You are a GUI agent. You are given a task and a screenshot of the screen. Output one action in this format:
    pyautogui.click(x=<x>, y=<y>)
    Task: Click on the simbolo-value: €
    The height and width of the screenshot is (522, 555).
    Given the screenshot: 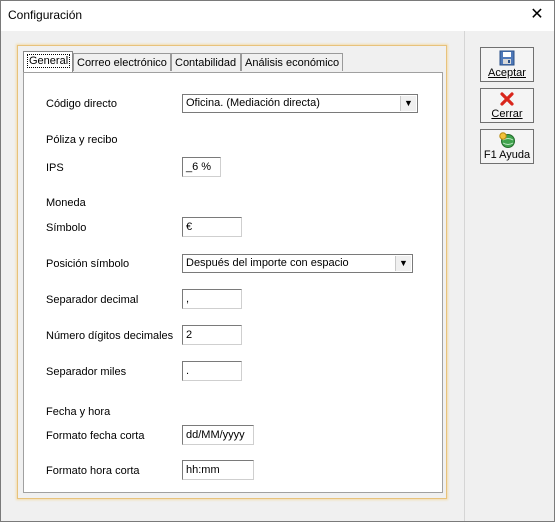 What is the action you would take?
    pyautogui.click(x=189, y=227)
    